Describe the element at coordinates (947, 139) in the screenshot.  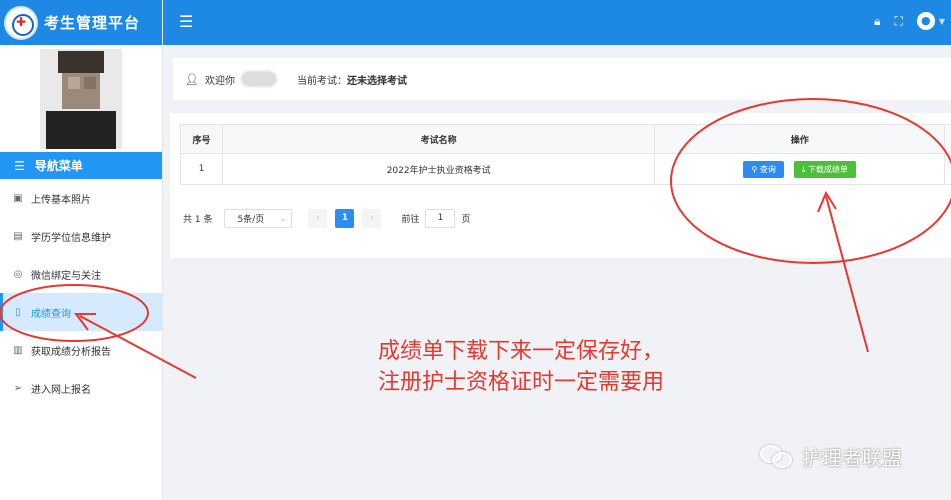
I see `column-header-extra` at that location.